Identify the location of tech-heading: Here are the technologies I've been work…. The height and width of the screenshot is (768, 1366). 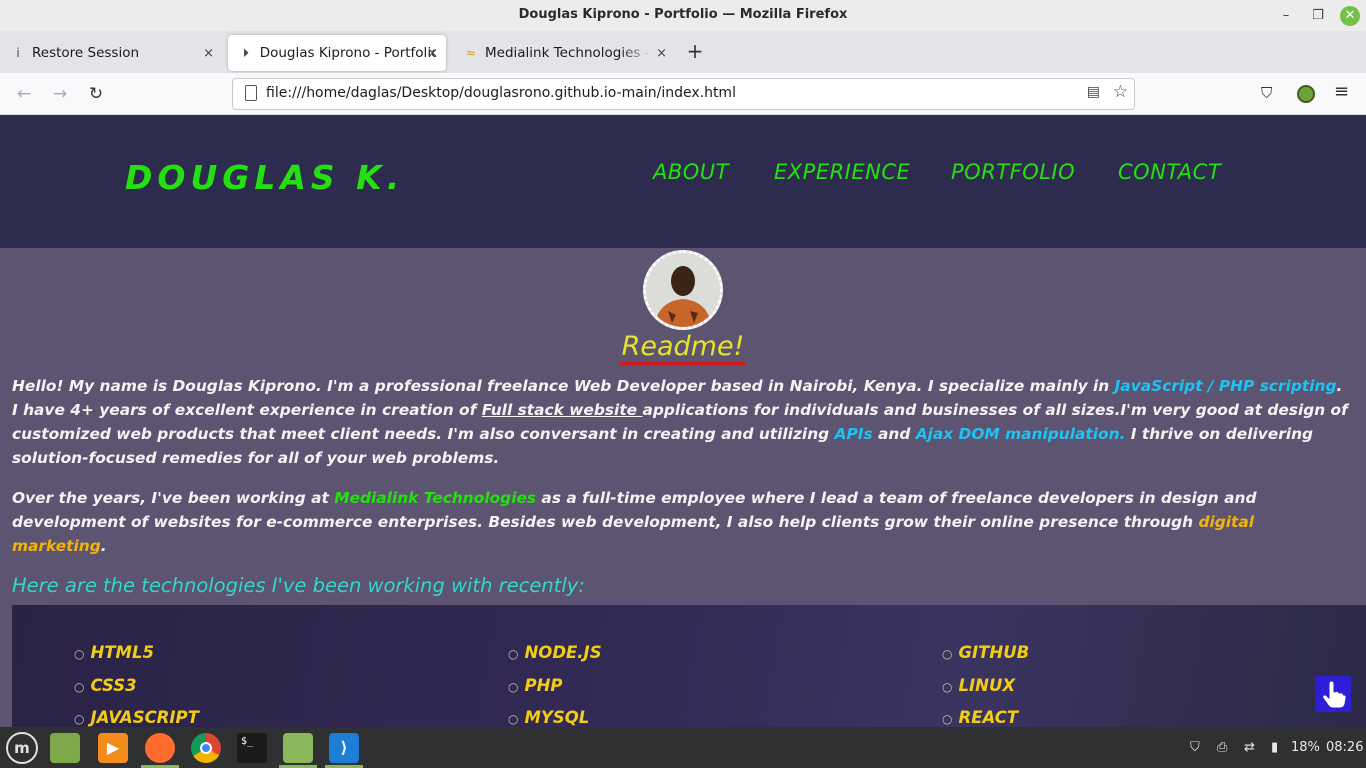
(298, 585).